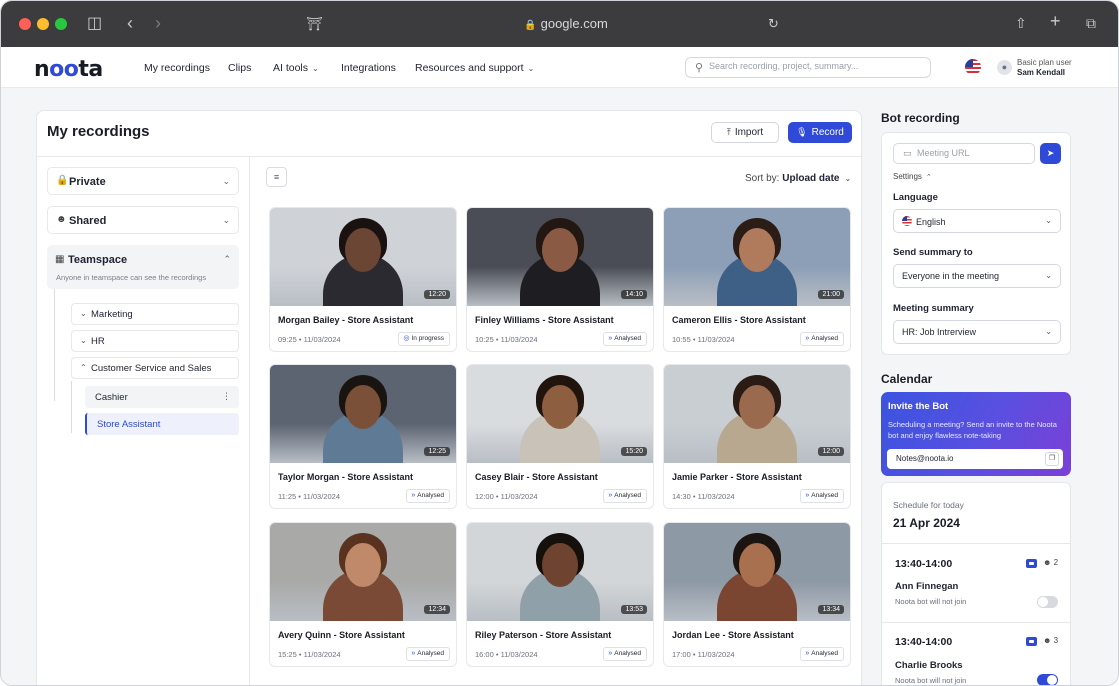 The height and width of the screenshot is (686, 1119). What do you see at coordinates (733, 635) in the screenshot?
I see `recording-title: Jordan Lee - Store Assistant` at bounding box center [733, 635].